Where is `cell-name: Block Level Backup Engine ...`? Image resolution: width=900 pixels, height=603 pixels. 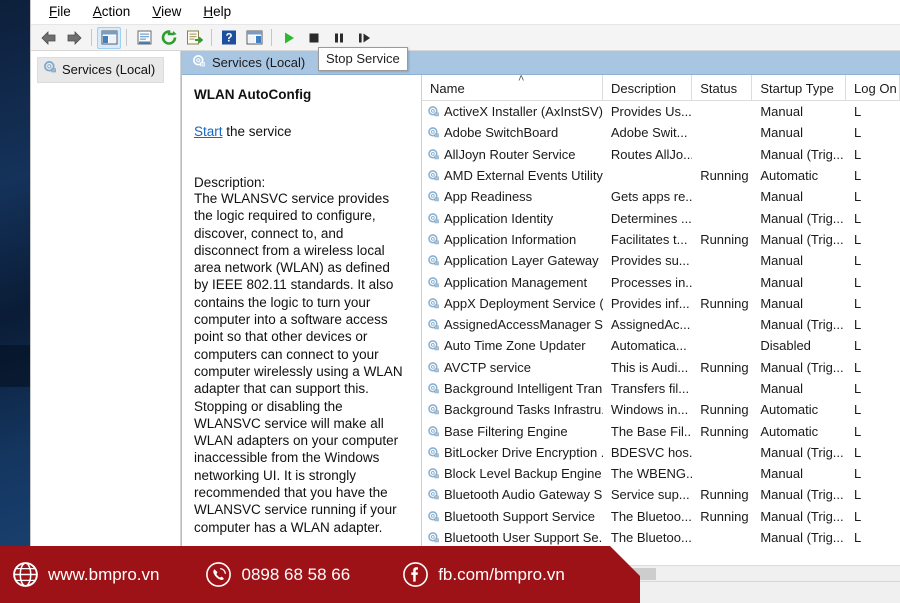 cell-name: Block Level Backup Engine ... is located at coordinates (512, 473).